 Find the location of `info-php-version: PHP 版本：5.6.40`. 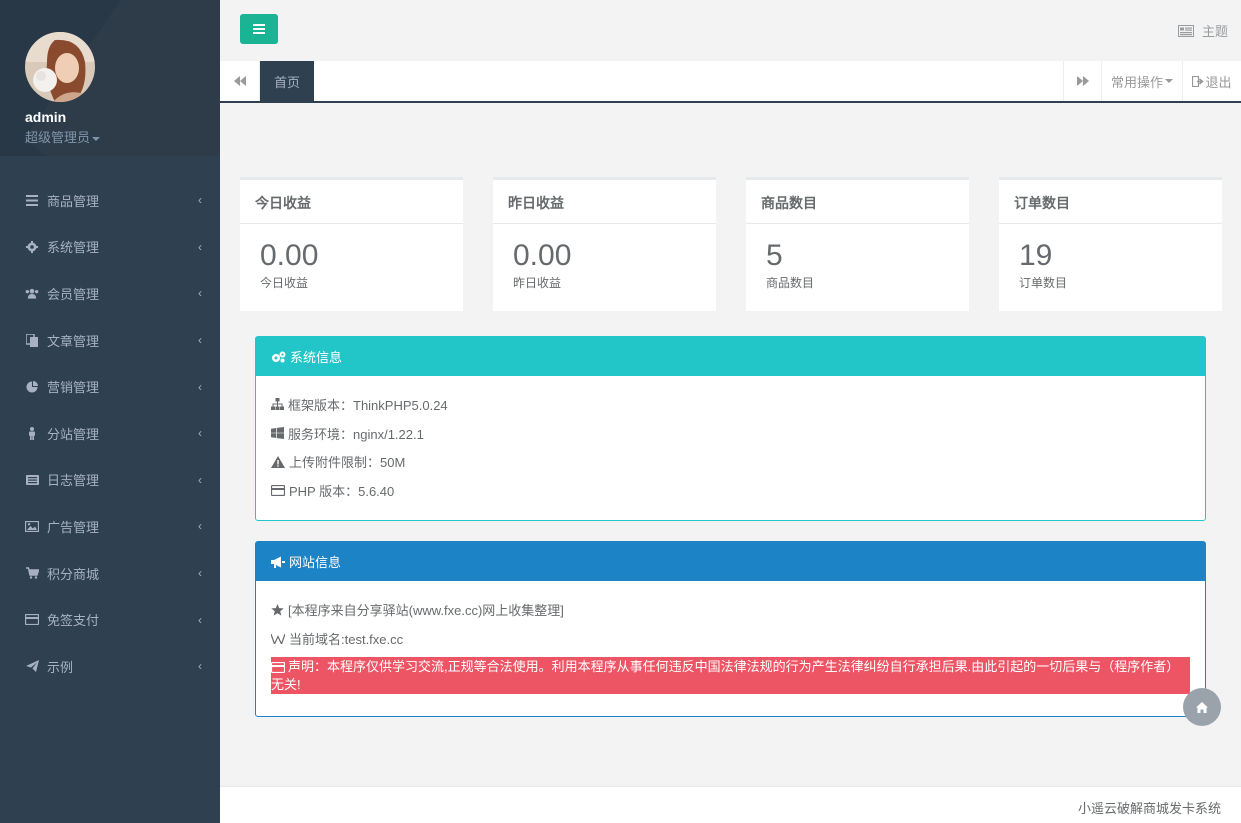

info-php-version: PHP 版本：5.6.40 is located at coordinates (730, 490).